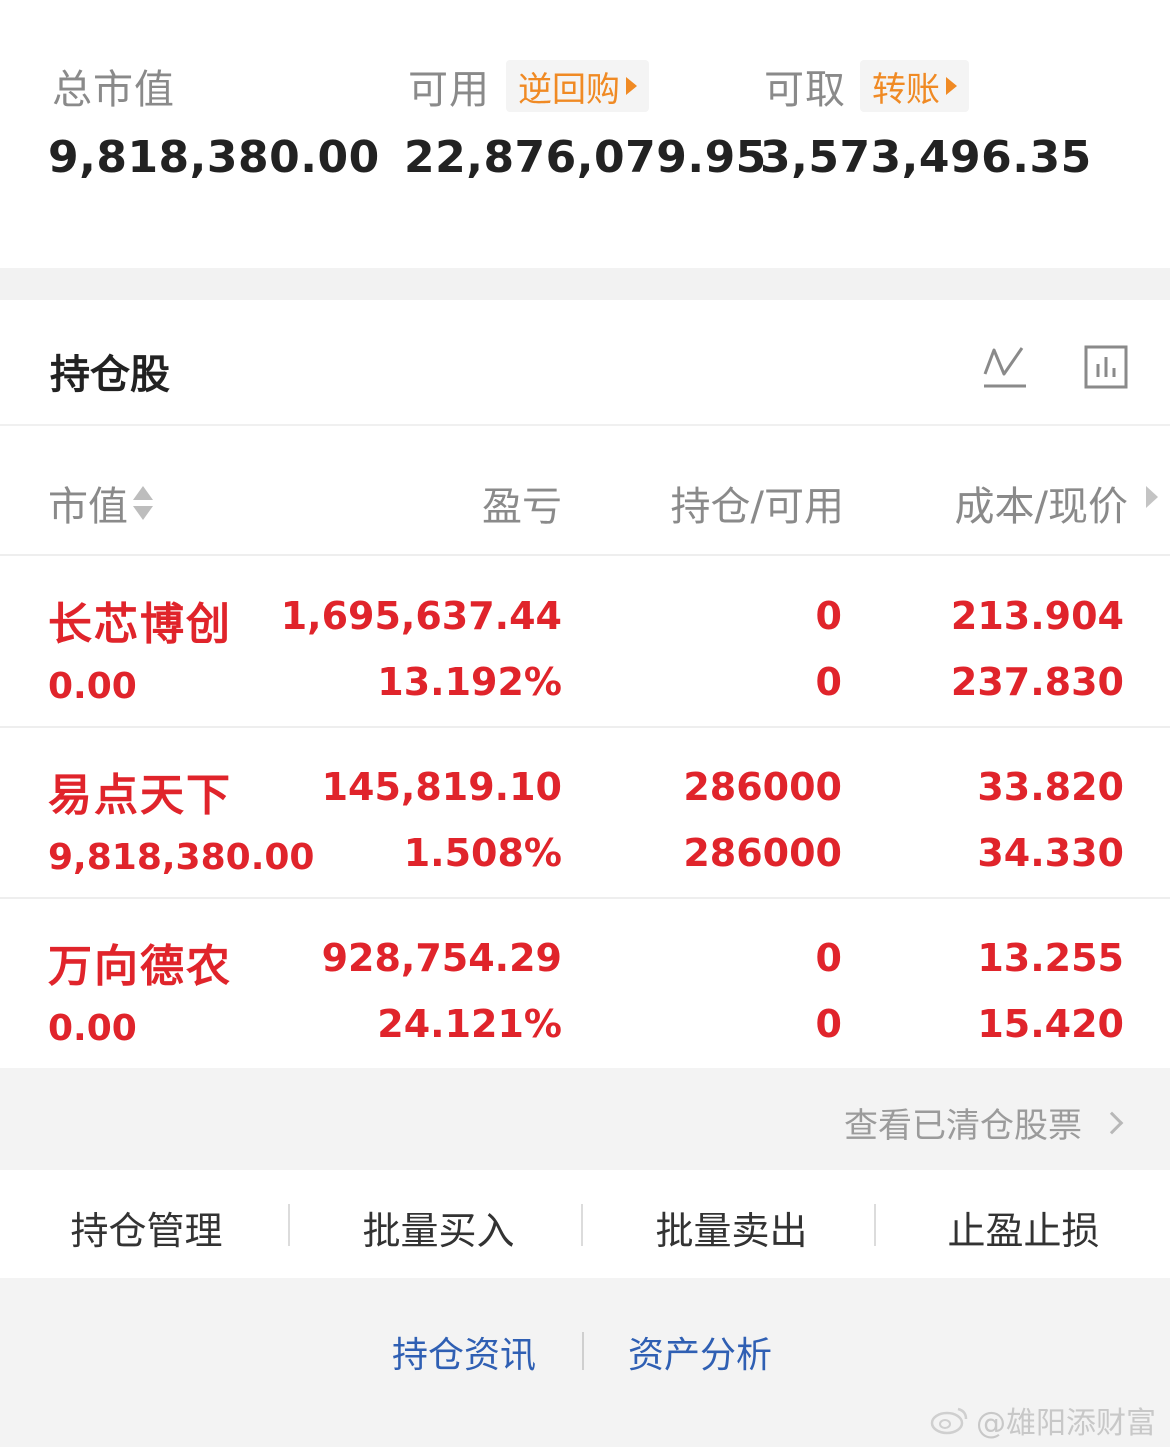 The width and height of the screenshot is (1170, 1447). What do you see at coordinates (181, 857) in the screenshot?
I see `stock-market-value: 9,818,380.00` at bounding box center [181, 857].